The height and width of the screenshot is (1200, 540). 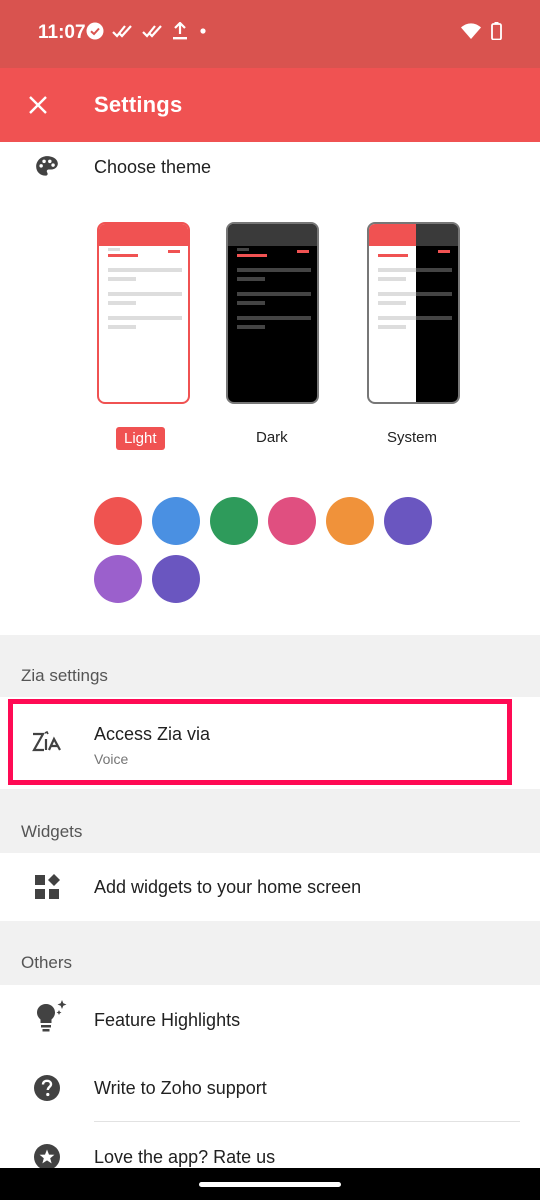 What do you see at coordinates (180, 31) in the screenshot?
I see `upload-icon` at bounding box center [180, 31].